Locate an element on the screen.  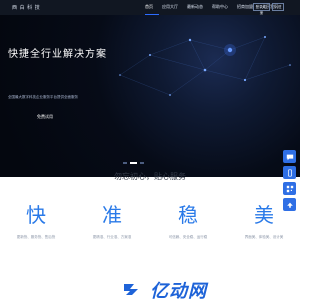
back-to-top-button is located at coordinates (289, 204).